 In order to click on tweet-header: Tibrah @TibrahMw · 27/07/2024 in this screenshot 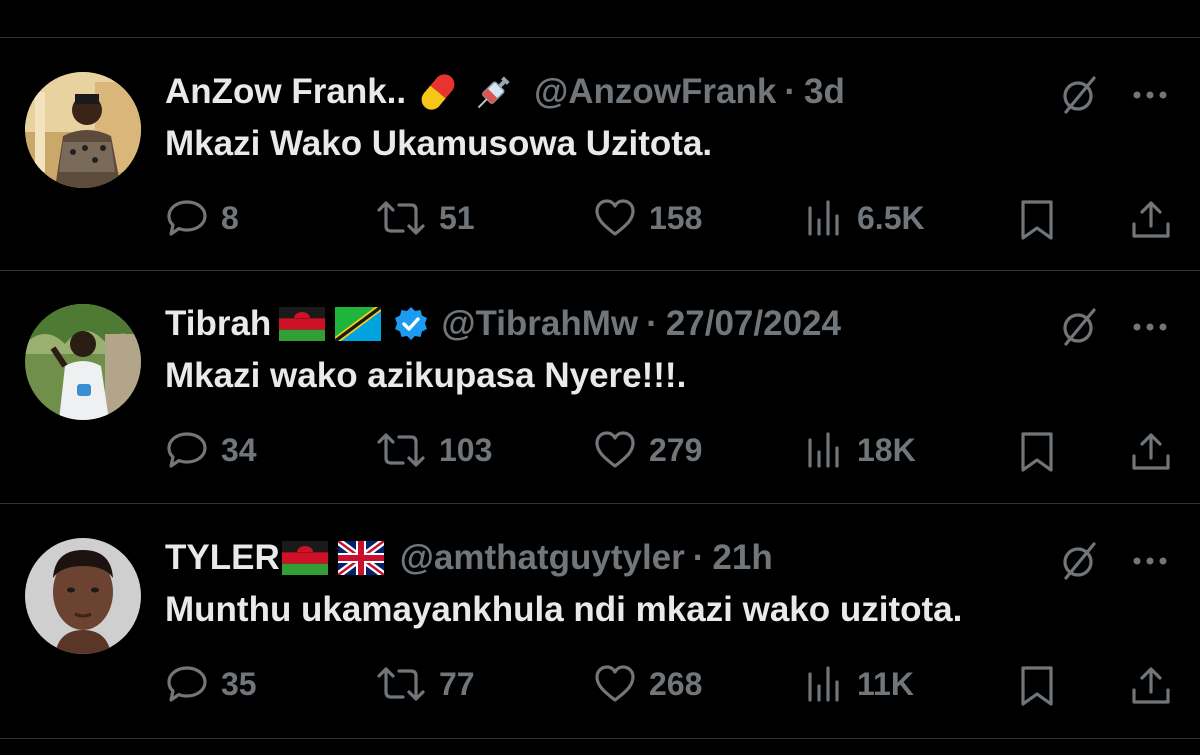, I will do `click(503, 324)`.